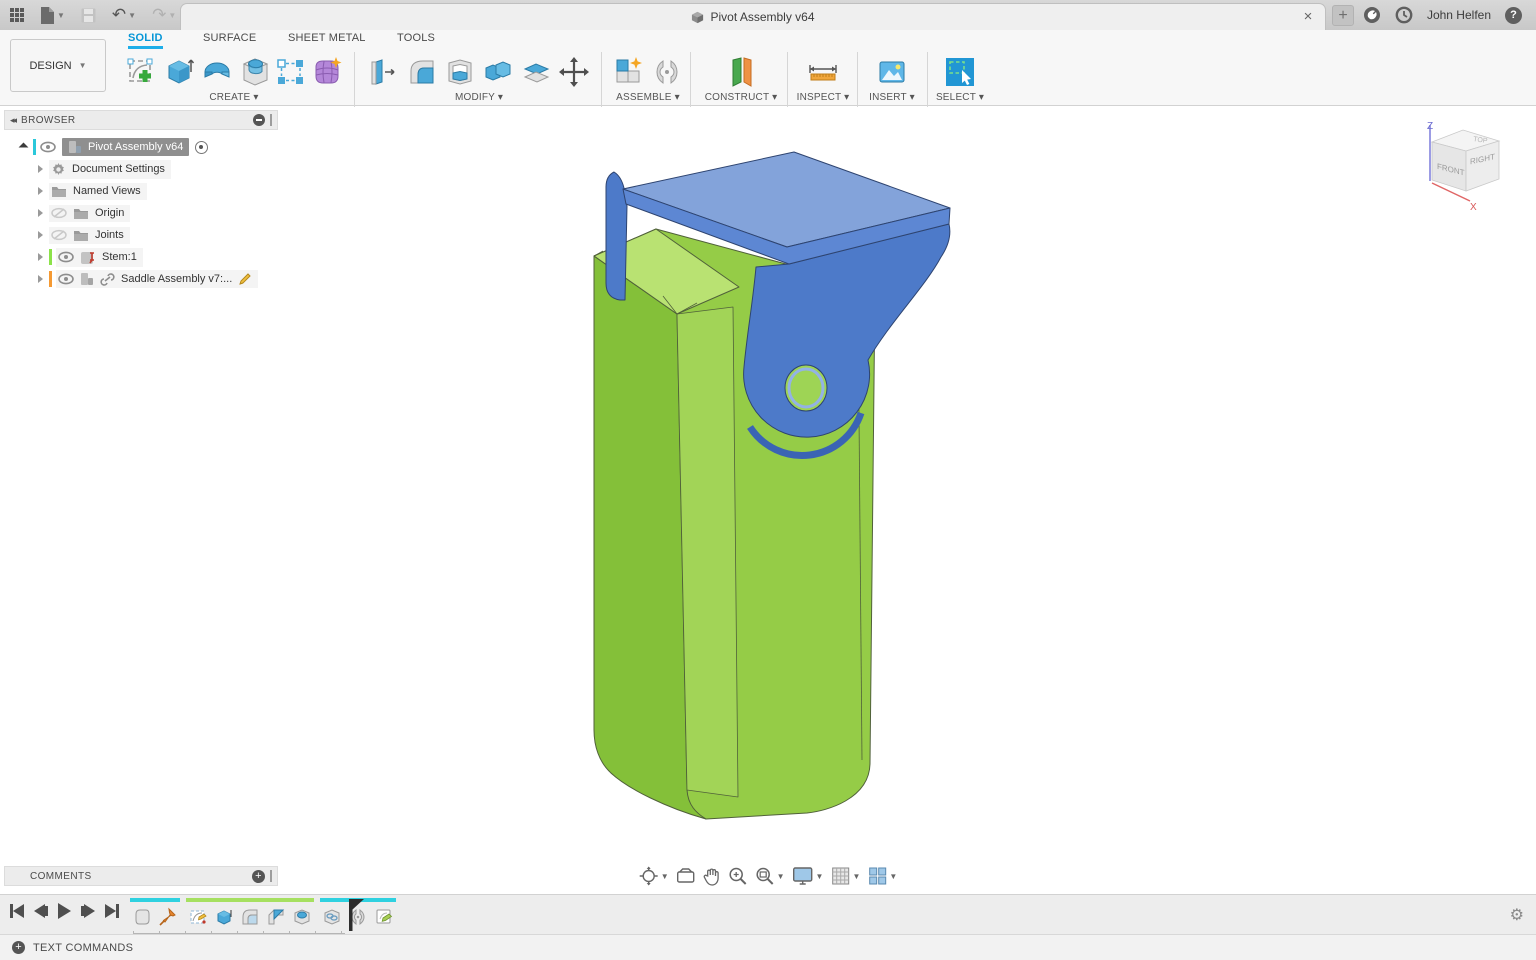 Image resolution: width=1536 pixels, height=960 pixels. I want to click on shell-icon, so click(460, 72).